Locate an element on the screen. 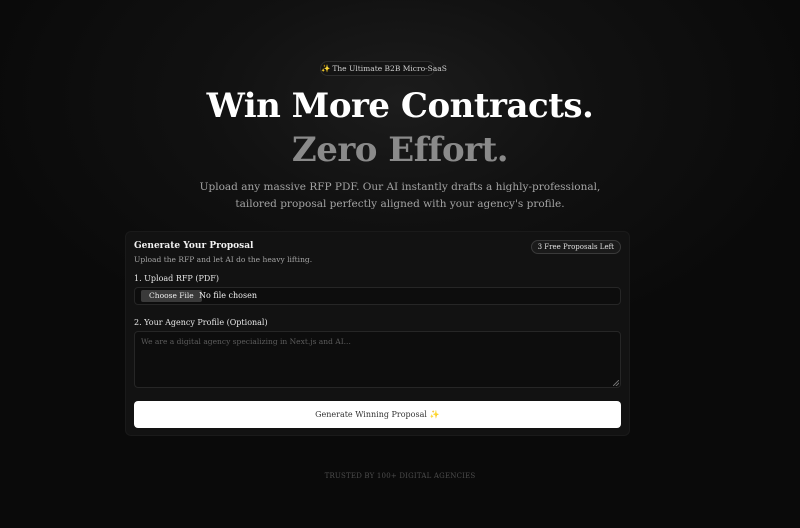 Image resolution: width=800 pixels, height=528 pixels. generate-button-label: Generate Winning Proposal is located at coordinates (371, 414).